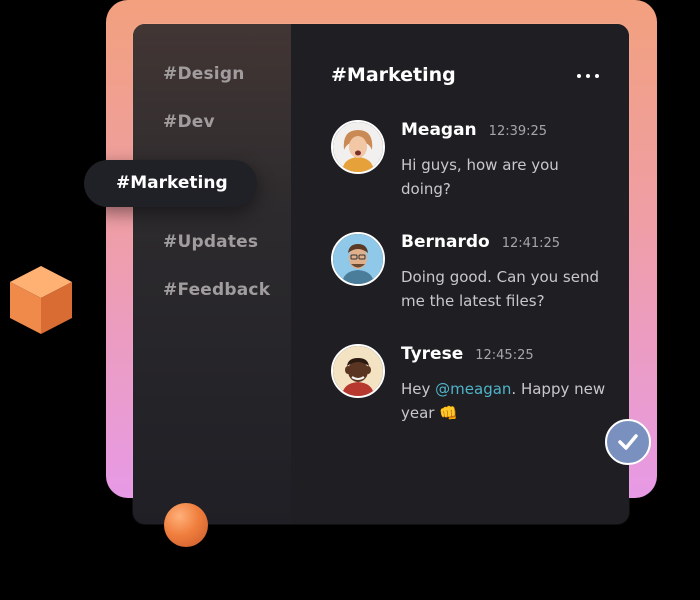 The width and height of the screenshot is (700, 600). What do you see at coordinates (432, 354) in the screenshot?
I see `sender-name: Tyrese` at bounding box center [432, 354].